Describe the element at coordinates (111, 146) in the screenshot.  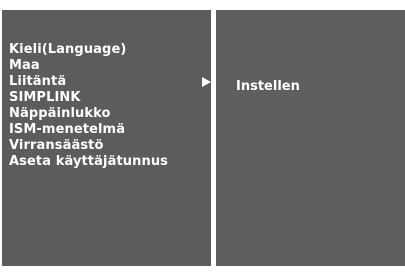
I see `menu-item-power-saving: Virransäästö` at that location.